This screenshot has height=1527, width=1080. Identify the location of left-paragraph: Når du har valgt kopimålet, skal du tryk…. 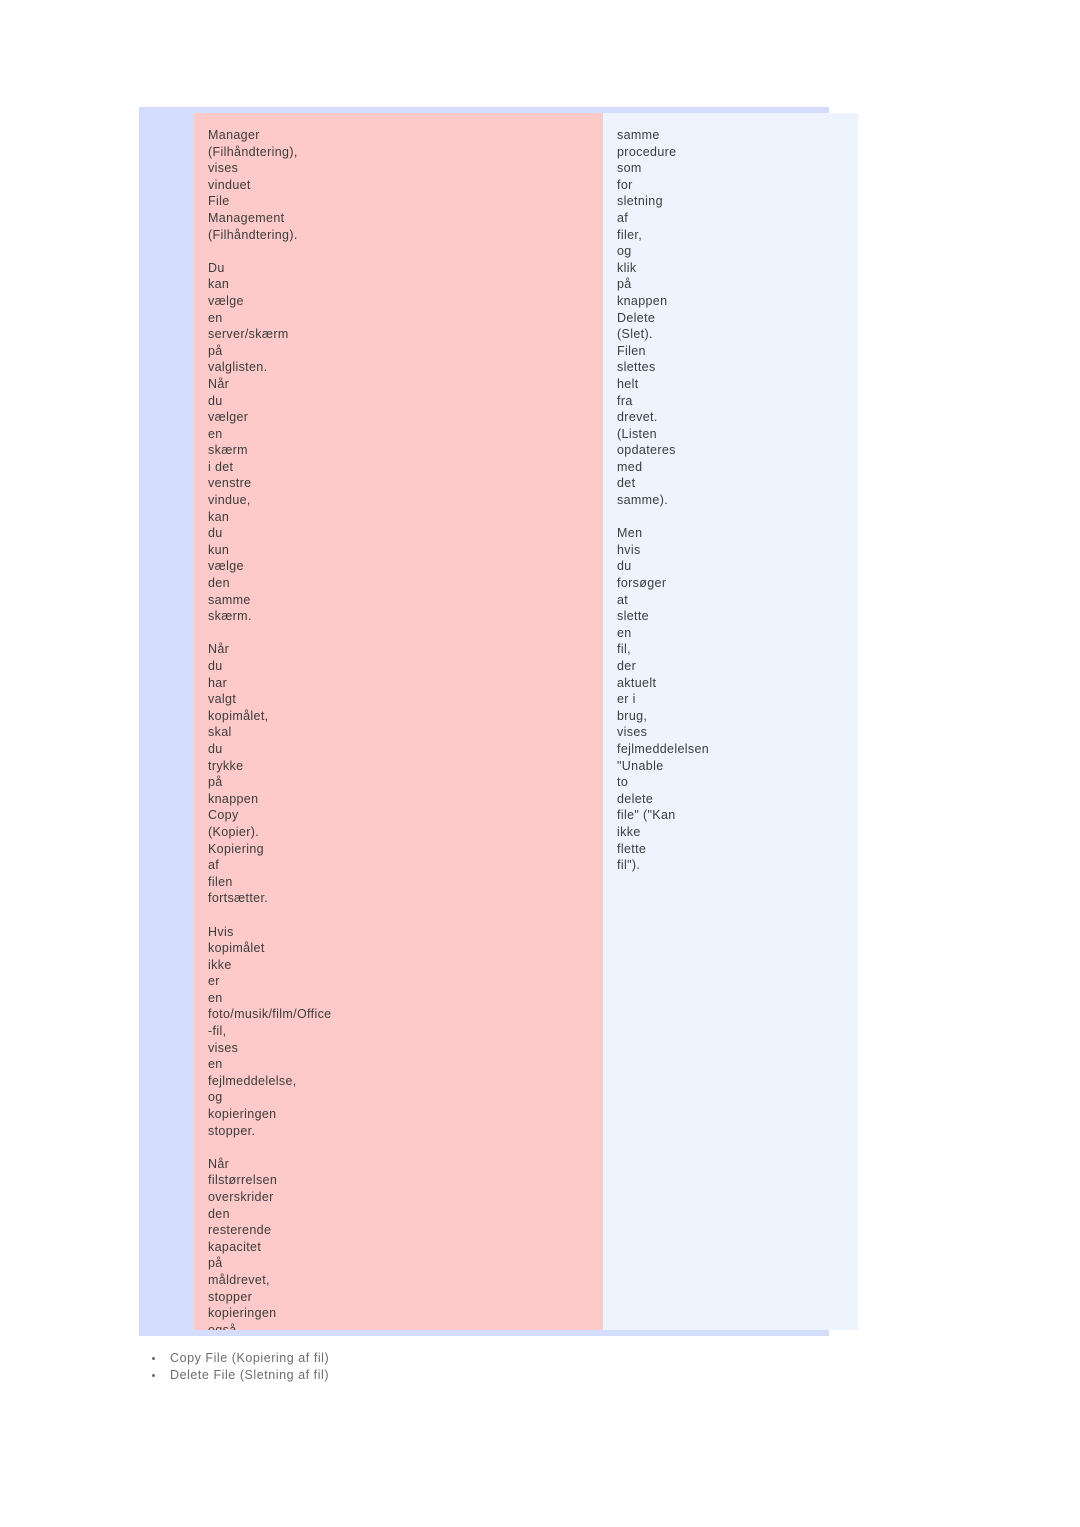
(238, 774).